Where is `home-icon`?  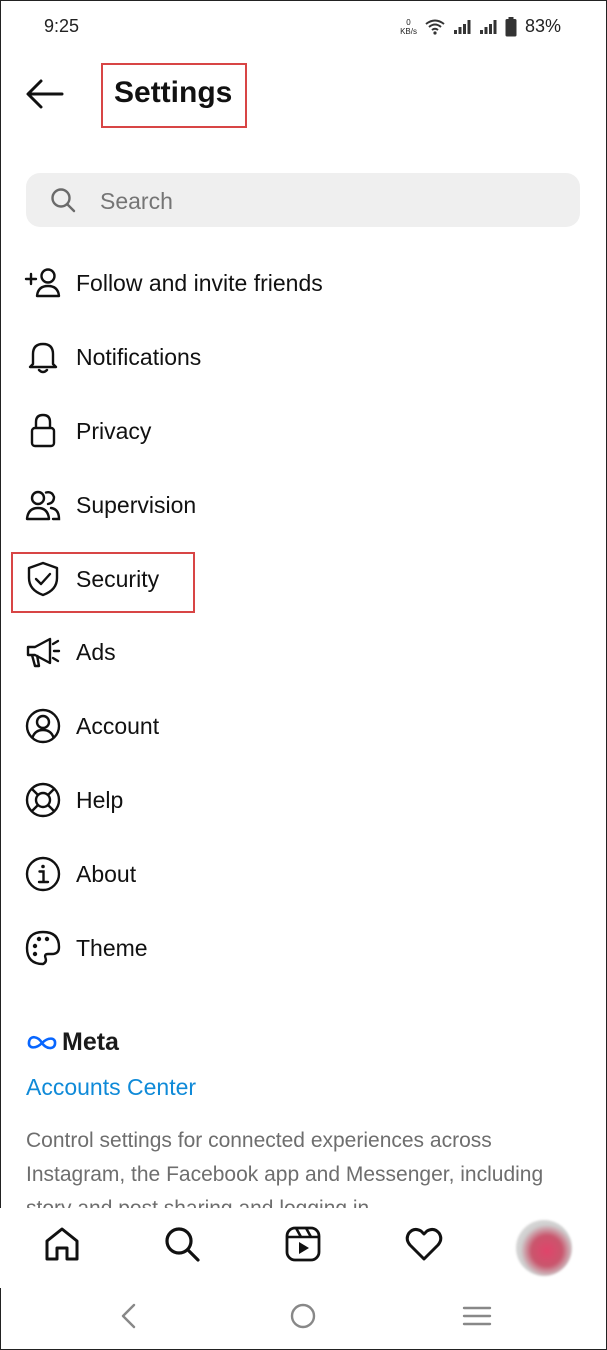 home-icon is located at coordinates (62, 1244).